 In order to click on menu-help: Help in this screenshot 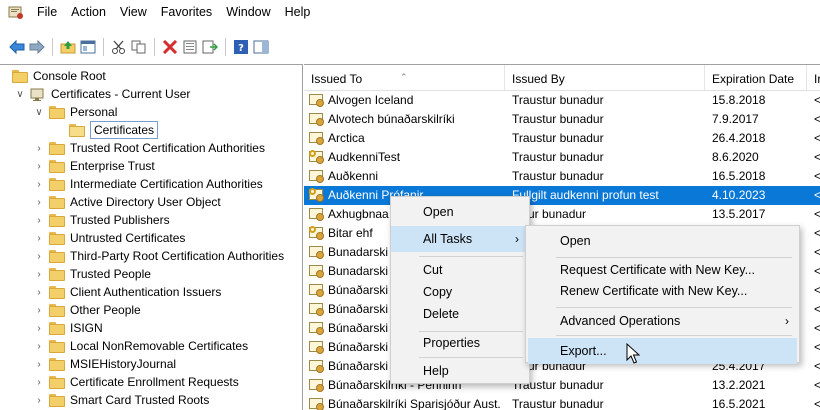, I will do `click(298, 12)`.